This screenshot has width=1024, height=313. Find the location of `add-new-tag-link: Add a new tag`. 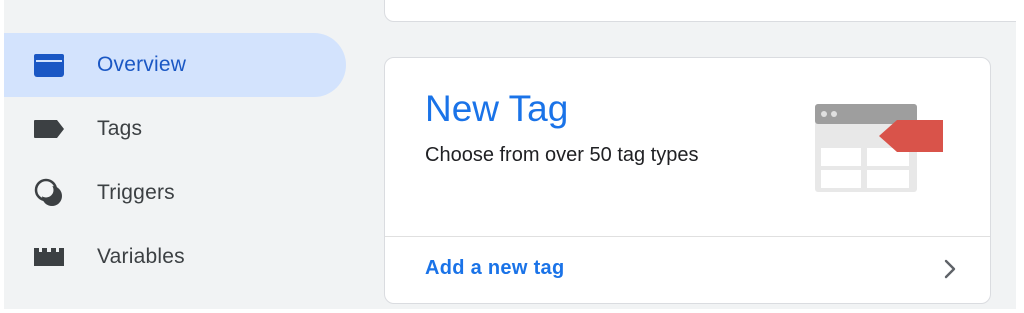

add-new-tag-link: Add a new tag is located at coordinates (687, 270).